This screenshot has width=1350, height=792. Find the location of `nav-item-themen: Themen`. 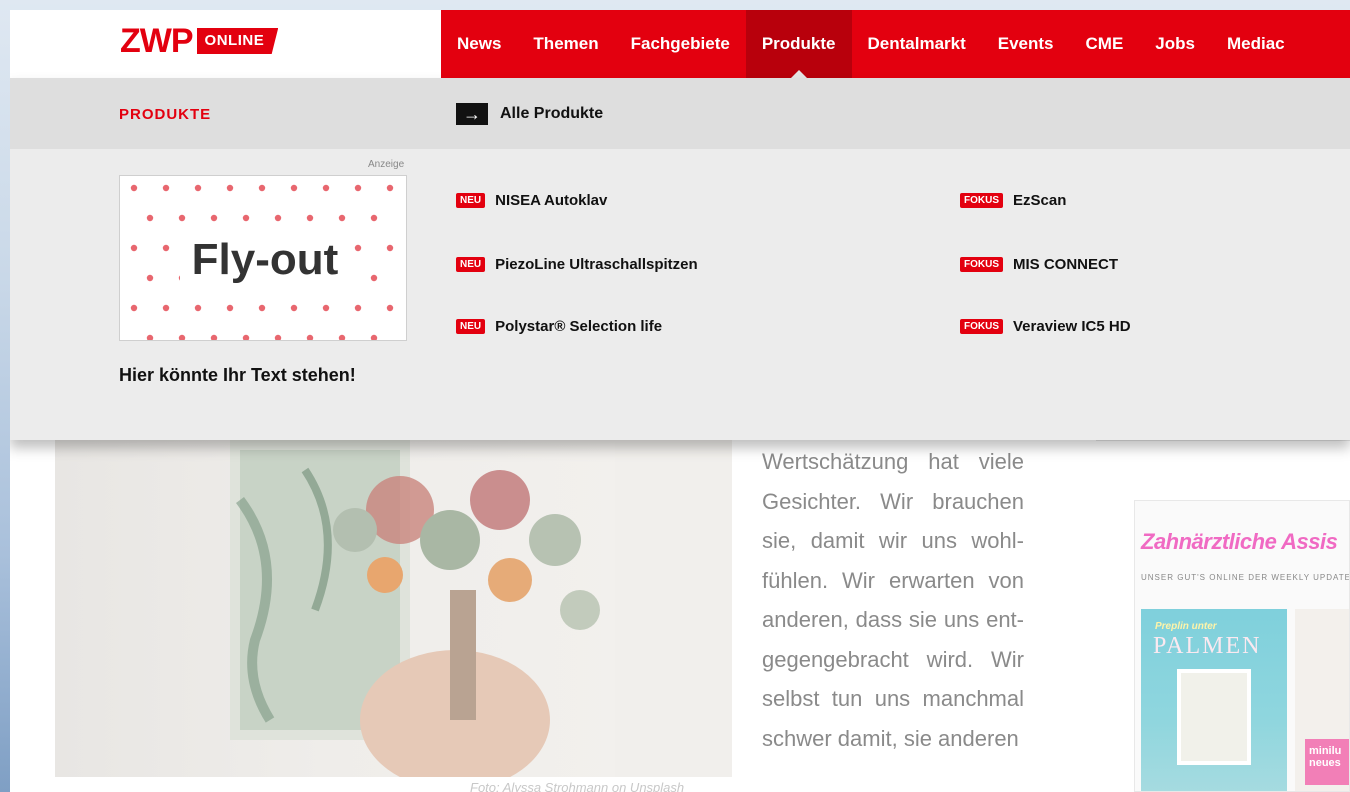

nav-item-themen: Themen is located at coordinates (565, 44).